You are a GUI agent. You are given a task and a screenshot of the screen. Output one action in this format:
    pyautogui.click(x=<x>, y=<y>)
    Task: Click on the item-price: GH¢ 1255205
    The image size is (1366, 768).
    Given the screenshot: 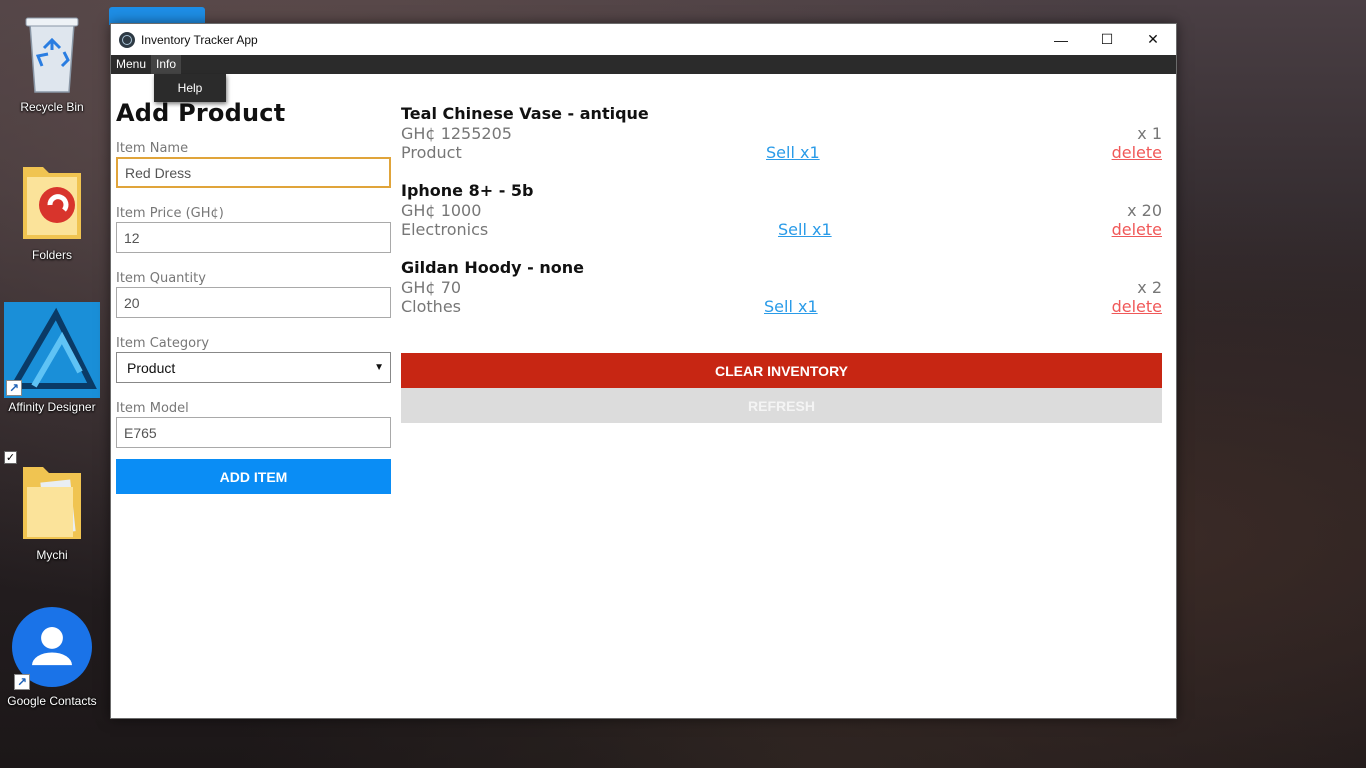 What is the action you would take?
    pyautogui.click(x=456, y=133)
    